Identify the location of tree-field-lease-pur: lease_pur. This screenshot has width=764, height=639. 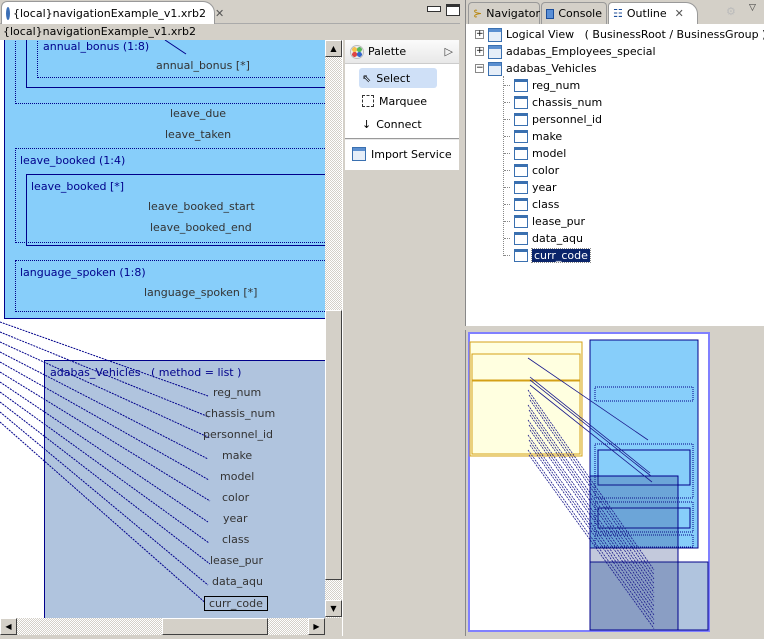
(544, 221).